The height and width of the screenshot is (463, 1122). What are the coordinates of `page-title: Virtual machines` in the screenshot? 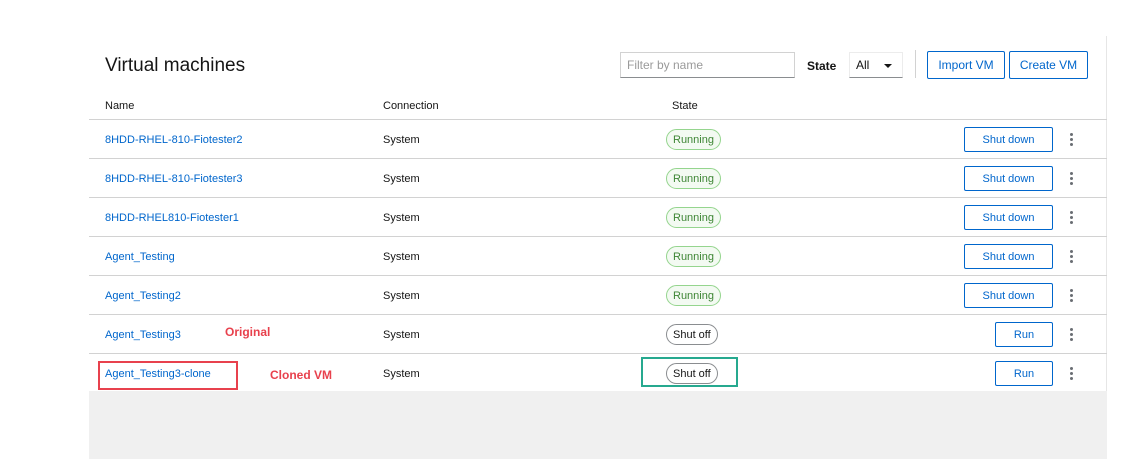 It's located at (175, 65).